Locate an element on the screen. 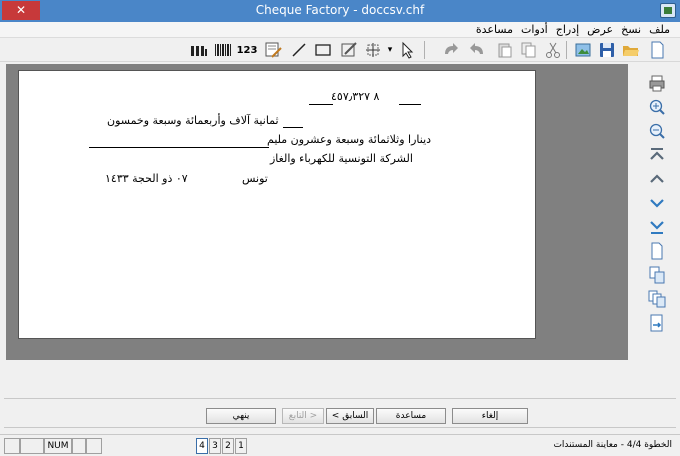  rectangle-tool-button is located at coordinates (323, 50).